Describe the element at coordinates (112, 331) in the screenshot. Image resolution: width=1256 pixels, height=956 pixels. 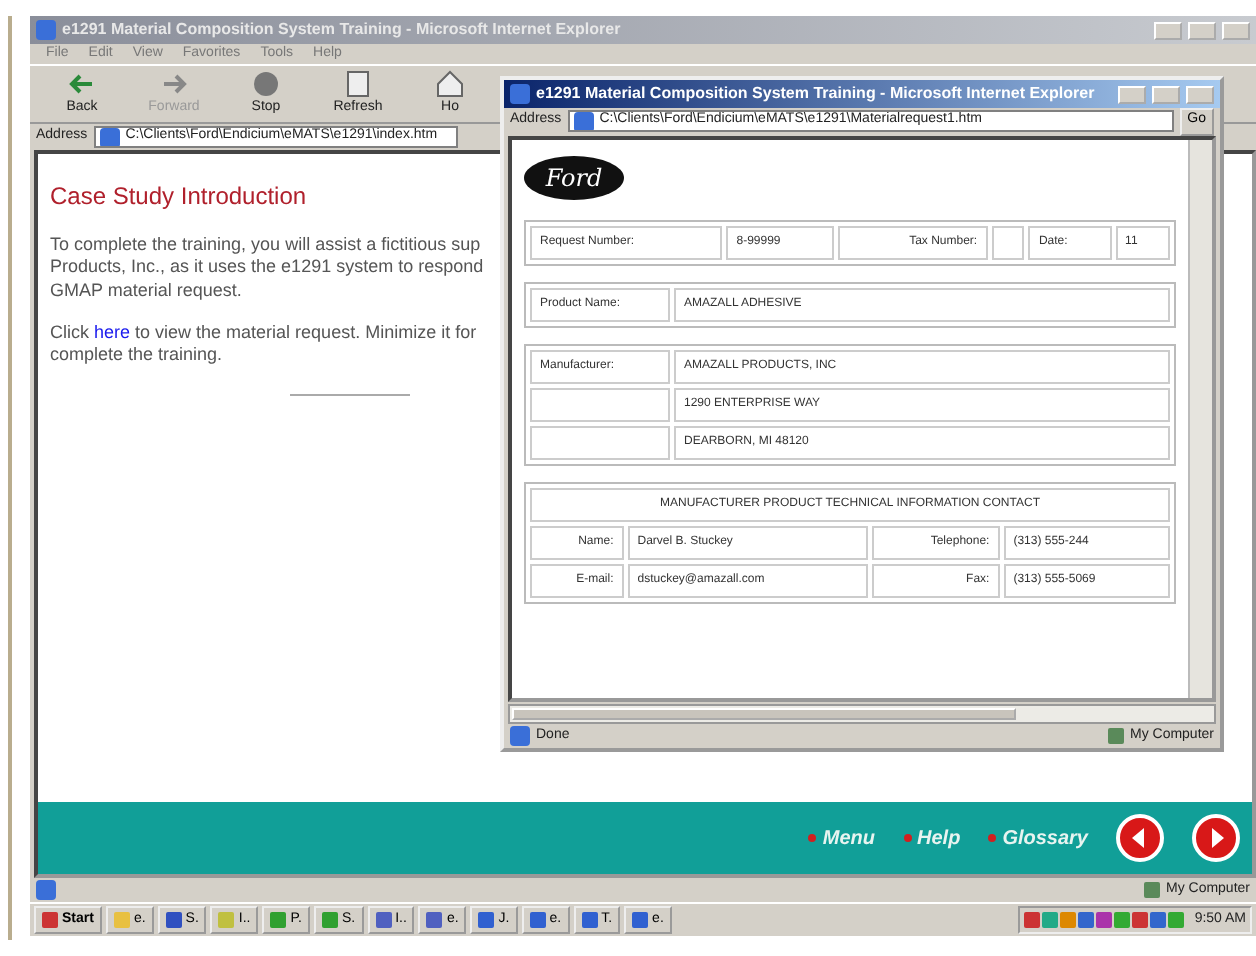
I see `link: here` at that location.